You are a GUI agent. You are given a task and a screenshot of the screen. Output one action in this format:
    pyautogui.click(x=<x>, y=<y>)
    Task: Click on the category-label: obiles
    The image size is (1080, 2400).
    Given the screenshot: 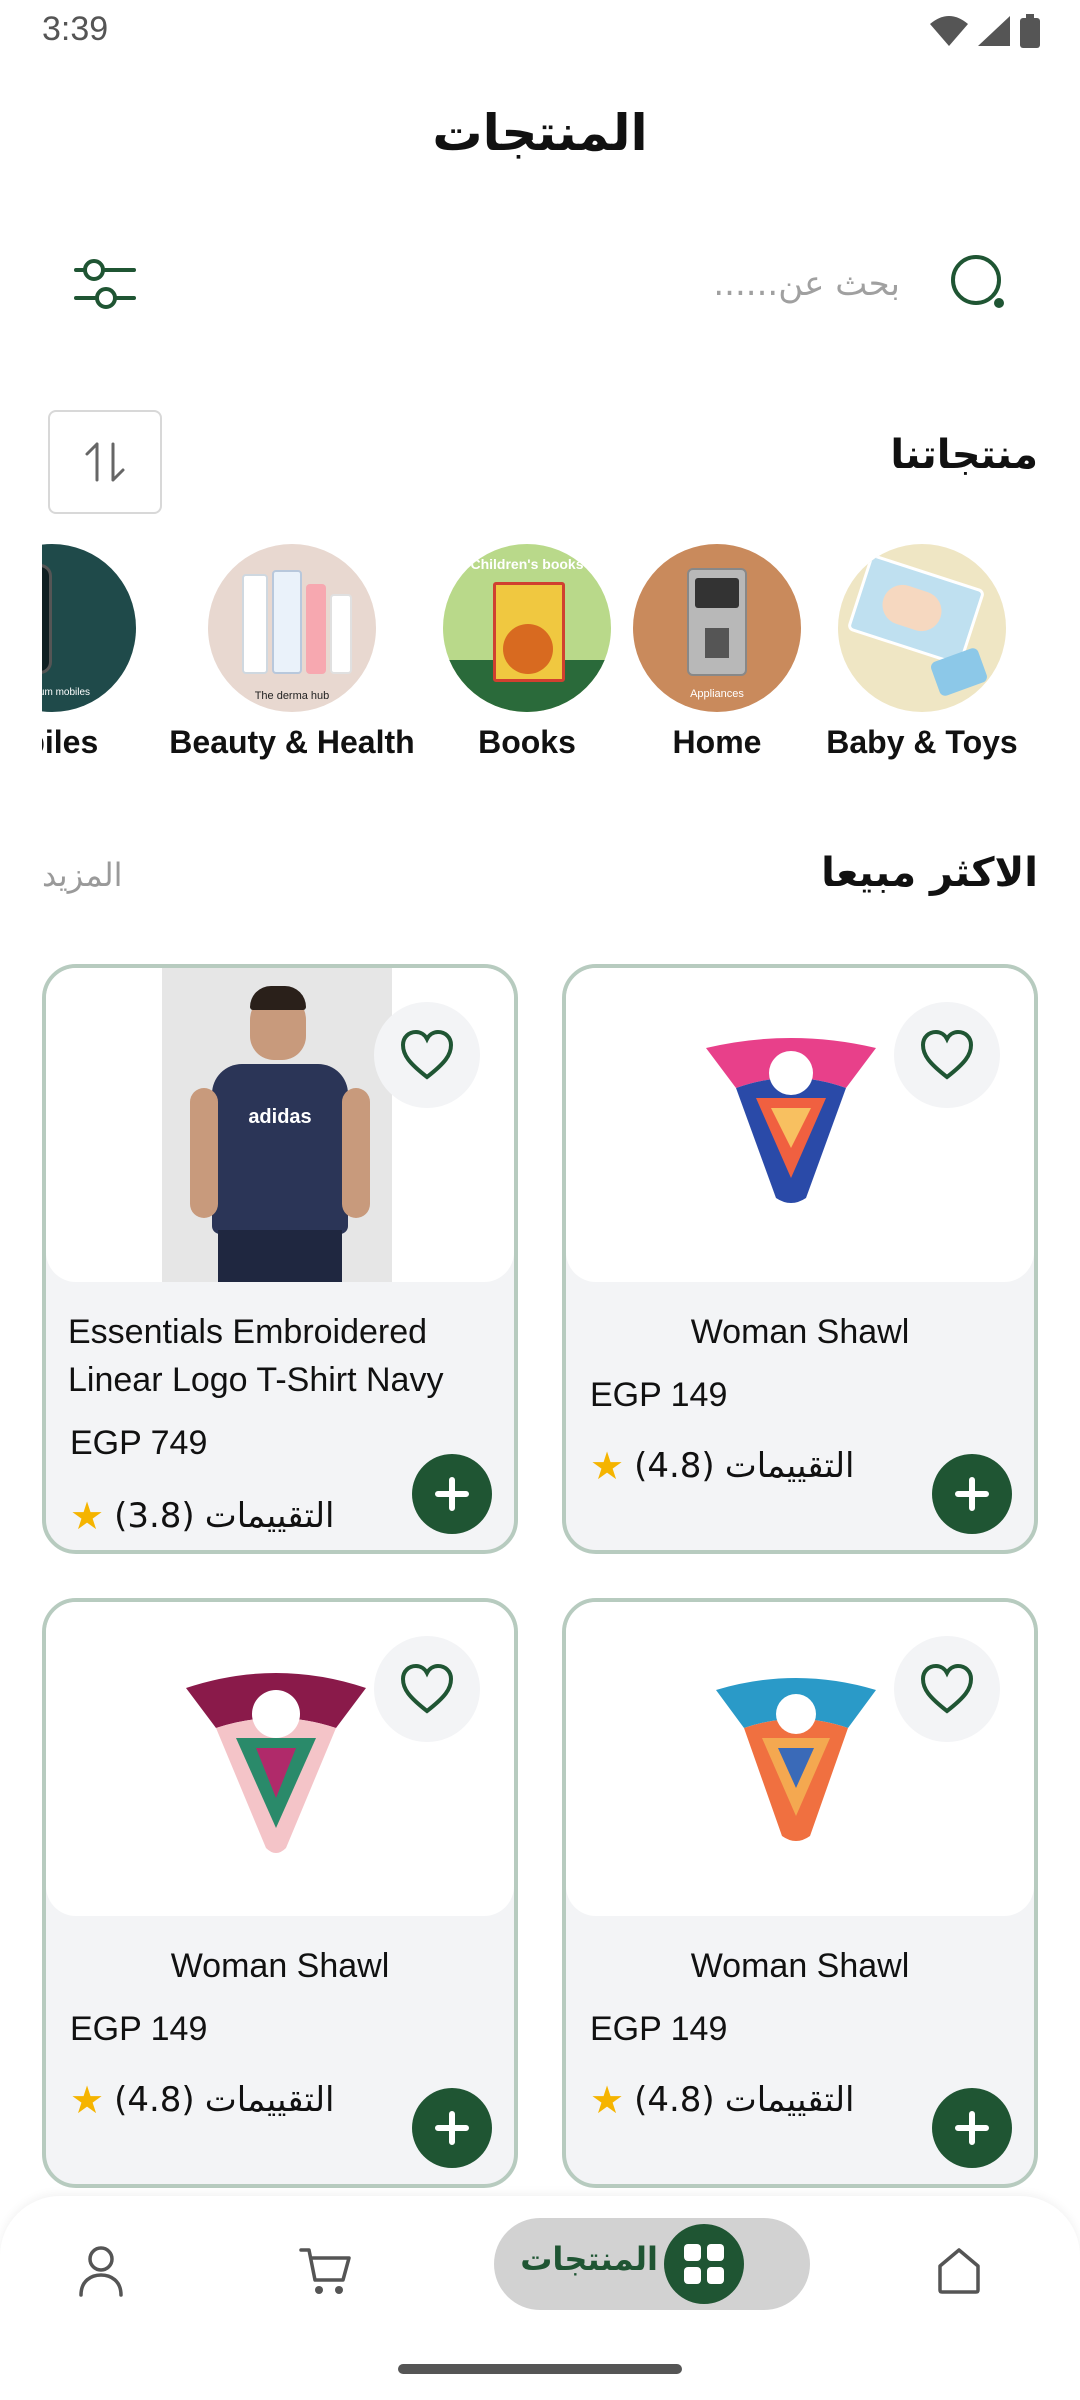 What is the action you would take?
    pyautogui.click(x=70, y=742)
    